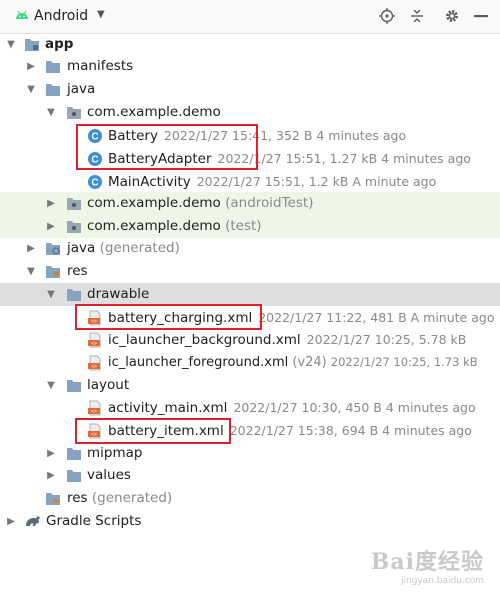 The width and height of the screenshot is (500, 594). What do you see at coordinates (269, 203) in the screenshot?
I see `package-suffix: (androidTest)` at bounding box center [269, 203].